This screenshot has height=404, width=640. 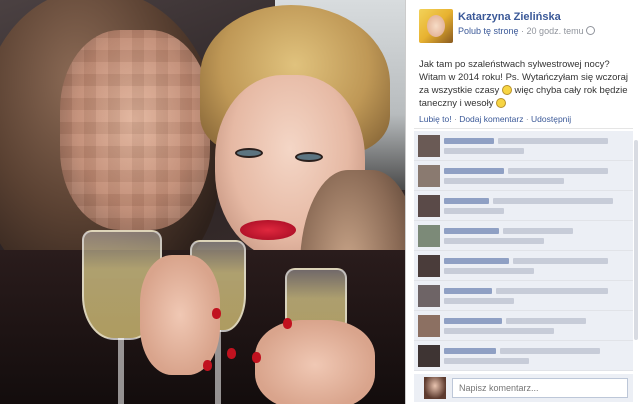 I want to click on comments-scrollbar, so click(x=636, y=240).